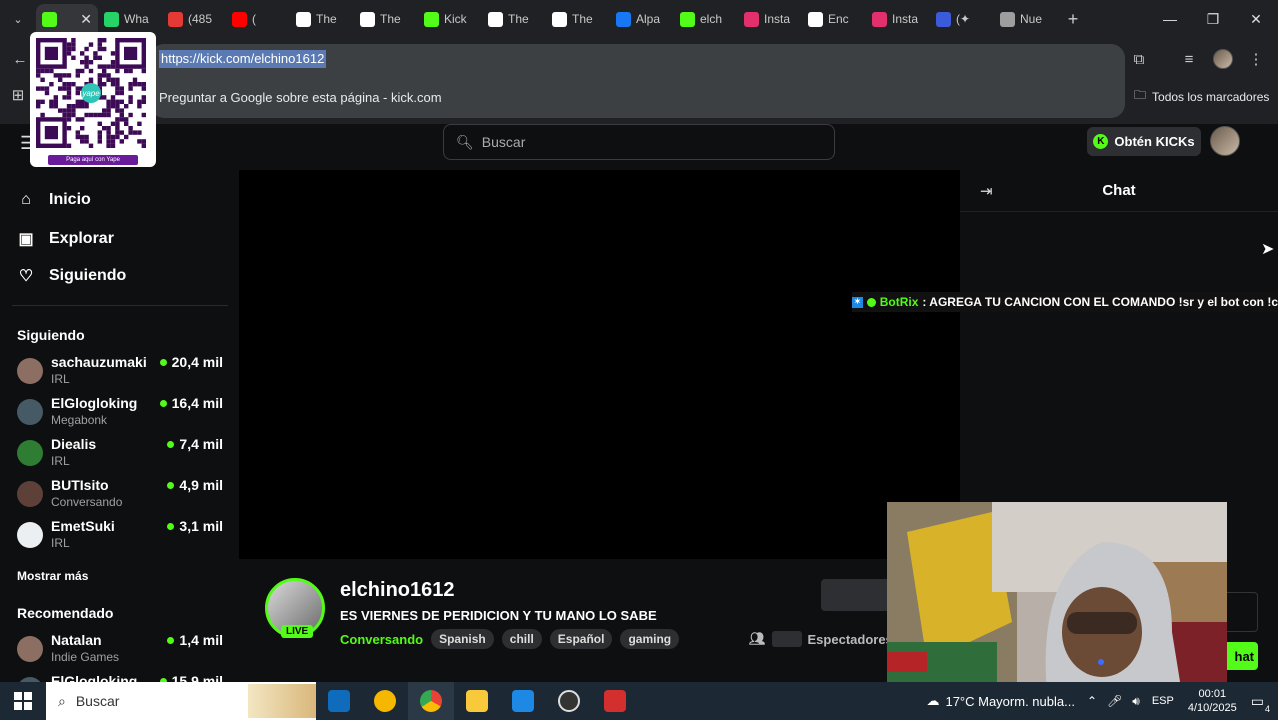 This screenshot has height=720, width=1278. I want to click on new-tab-button: +, so click(1073, 19).